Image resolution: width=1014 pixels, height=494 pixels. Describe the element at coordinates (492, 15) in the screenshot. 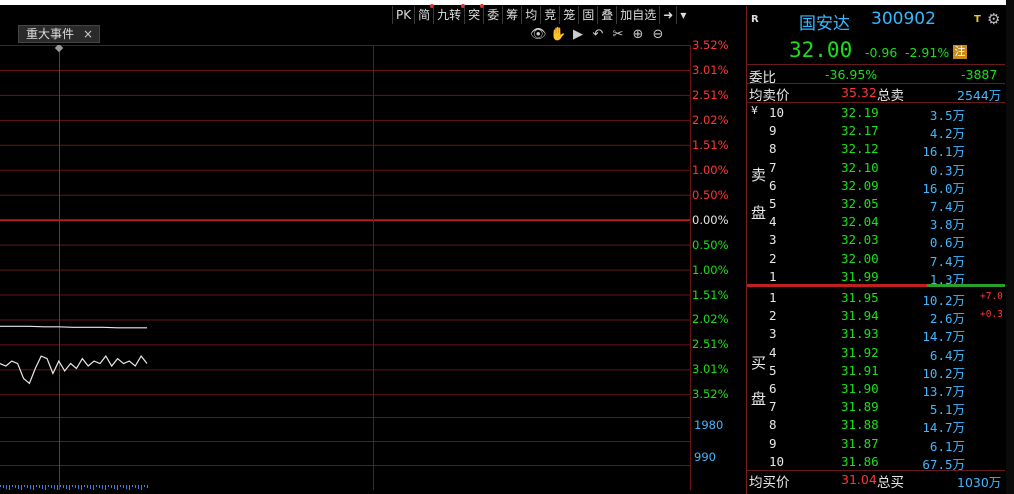

I see `toolbar-button: 委` at that location.